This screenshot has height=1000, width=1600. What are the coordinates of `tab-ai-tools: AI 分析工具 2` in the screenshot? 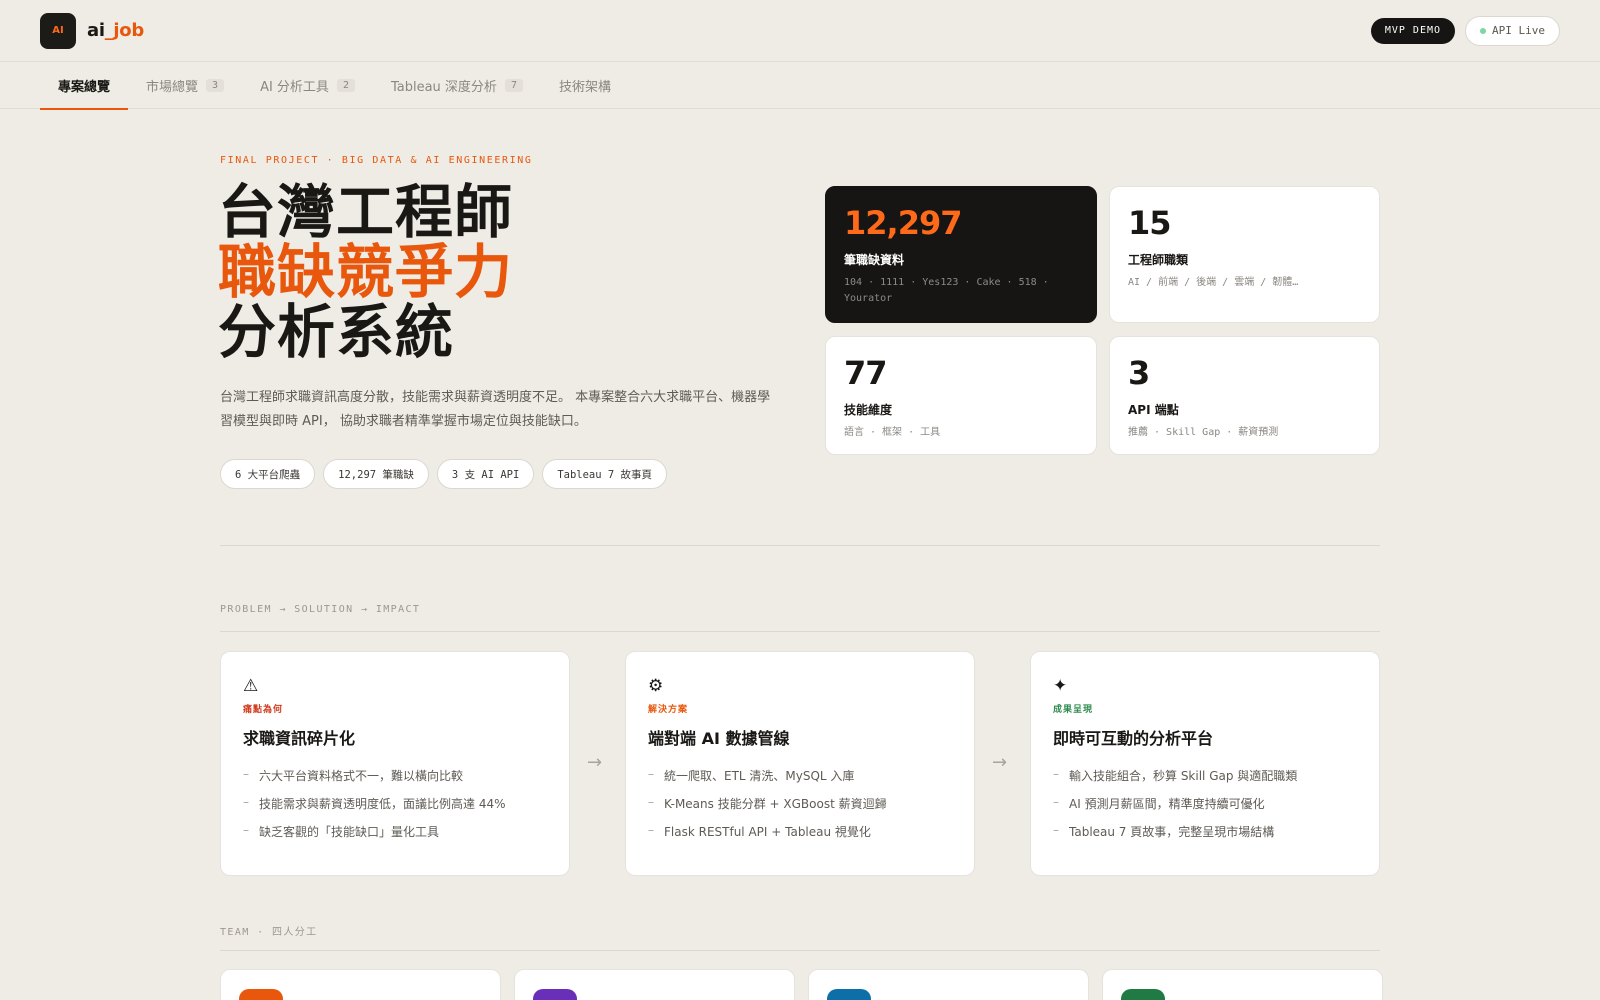 It's located at (307, 85).